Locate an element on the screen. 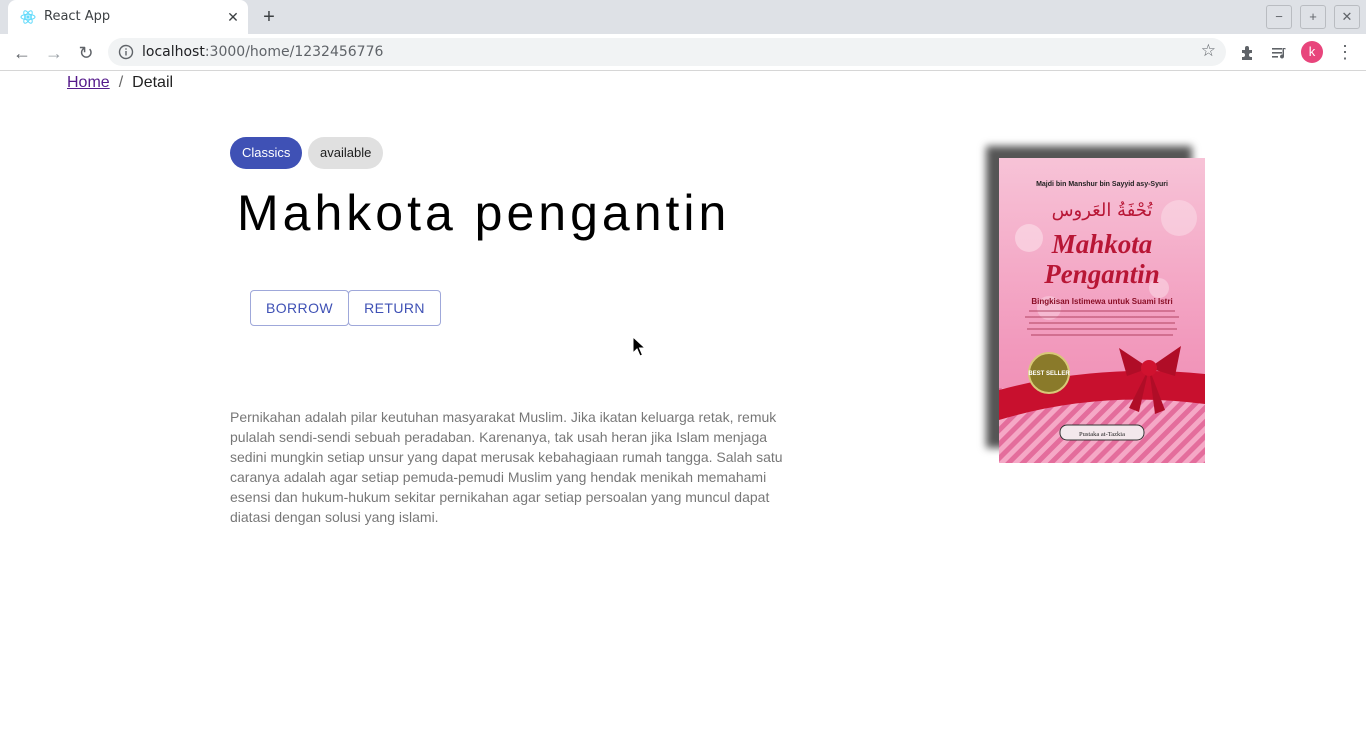 The height and width of the screenshot is (743, 1366). browser-toolbar: ← → ↻ localhost:3000/home/1232456776 ☆ is located at coordinates (683, 52).